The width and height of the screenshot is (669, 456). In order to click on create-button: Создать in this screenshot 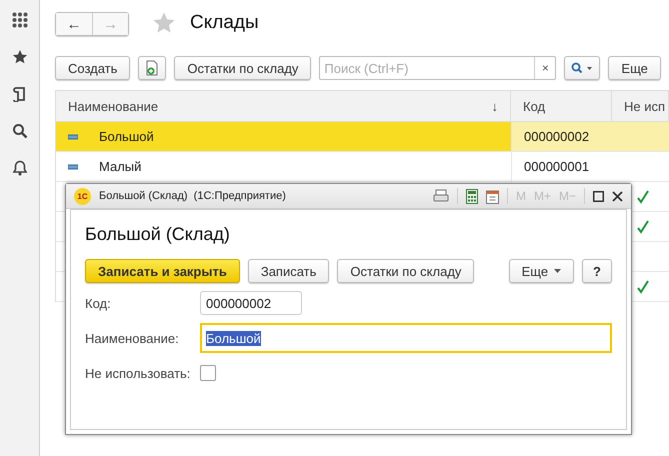, I will do `click(92, 68)`.